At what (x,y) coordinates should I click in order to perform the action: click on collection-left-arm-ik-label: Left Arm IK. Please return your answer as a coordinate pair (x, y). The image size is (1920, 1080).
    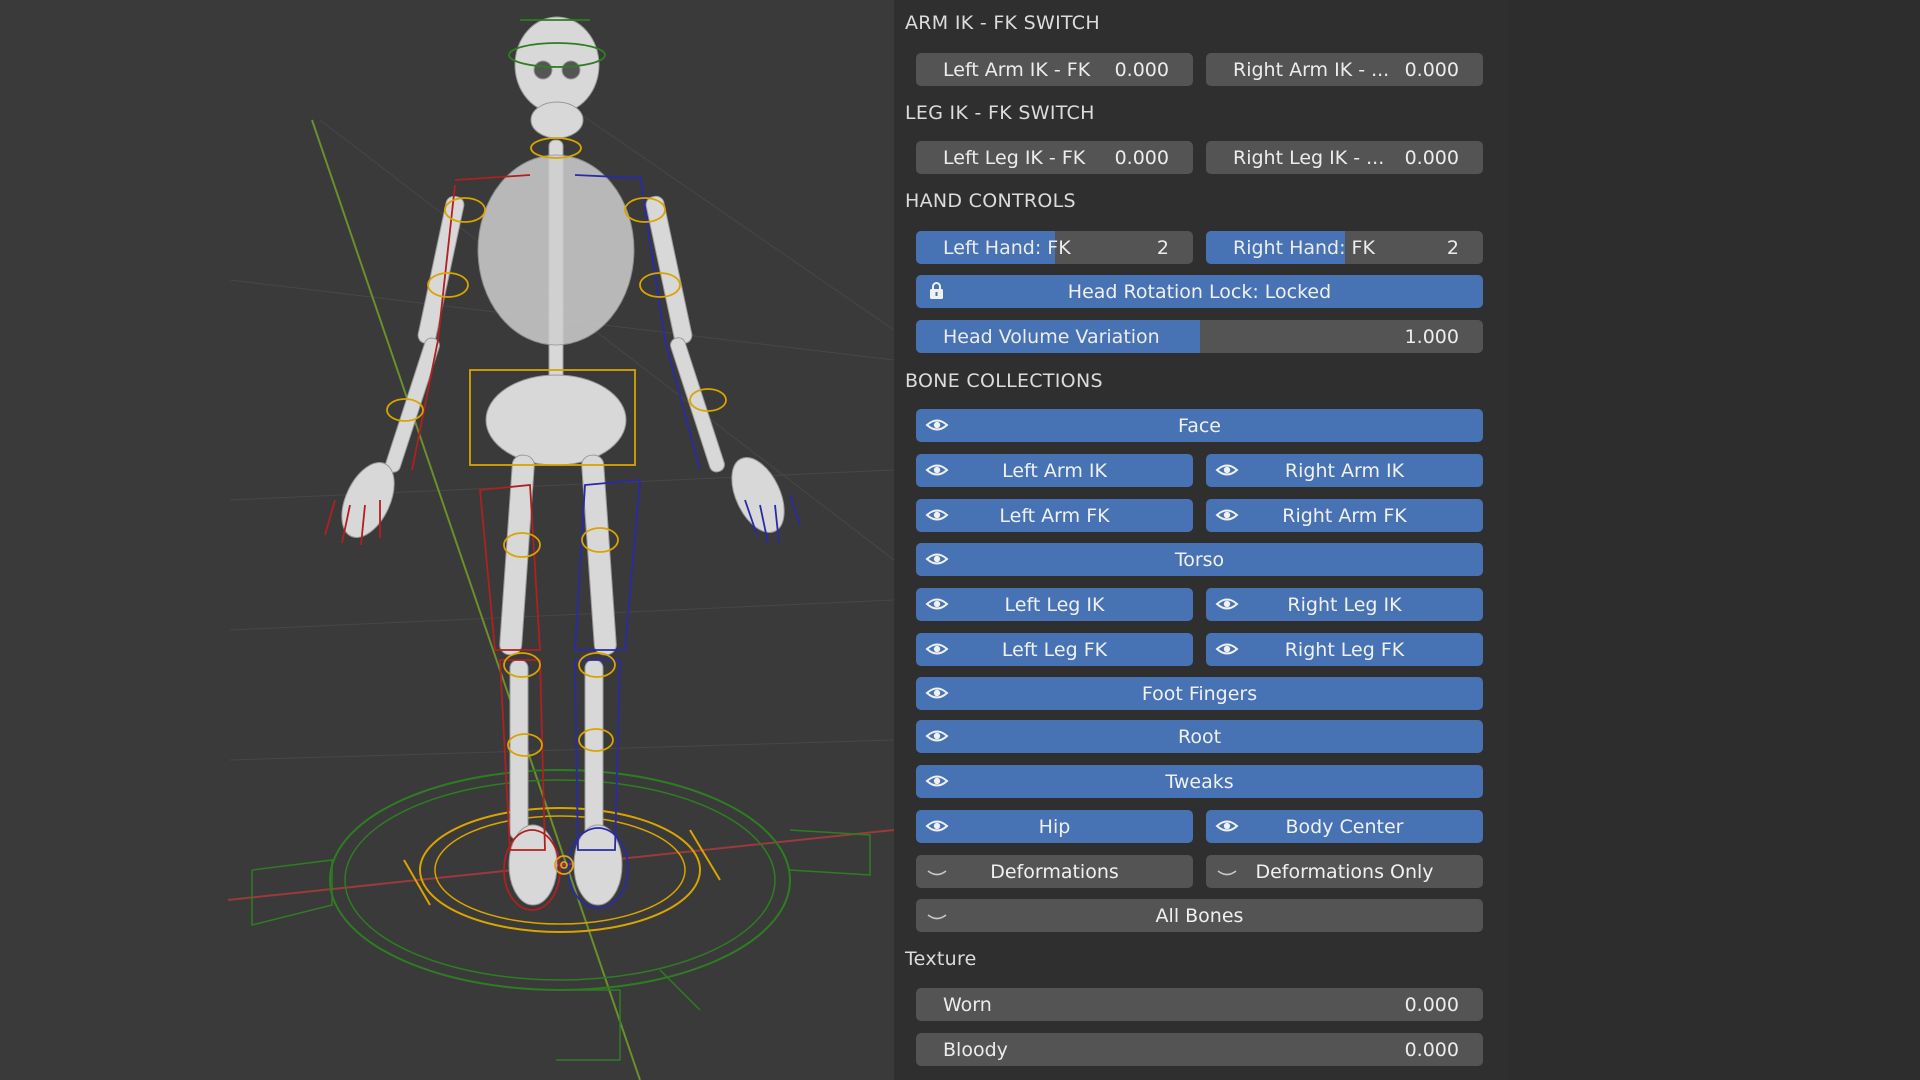
    Looking at the image, I should click on (1054, 471).